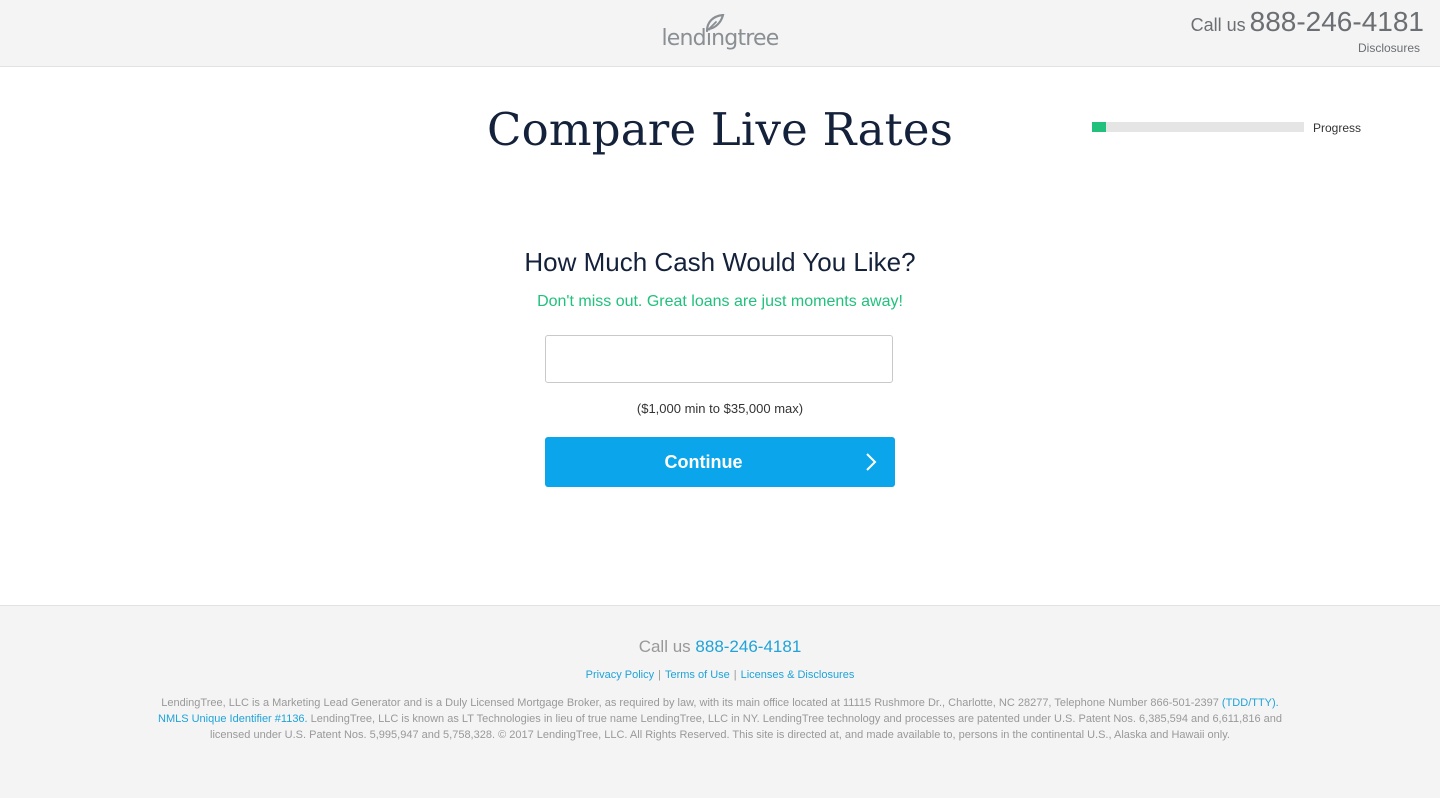 Image resolution: width=1440 pixels, height=798 pixels. I want to click on disclosures-link: Disclosures, so click(1389, 48).